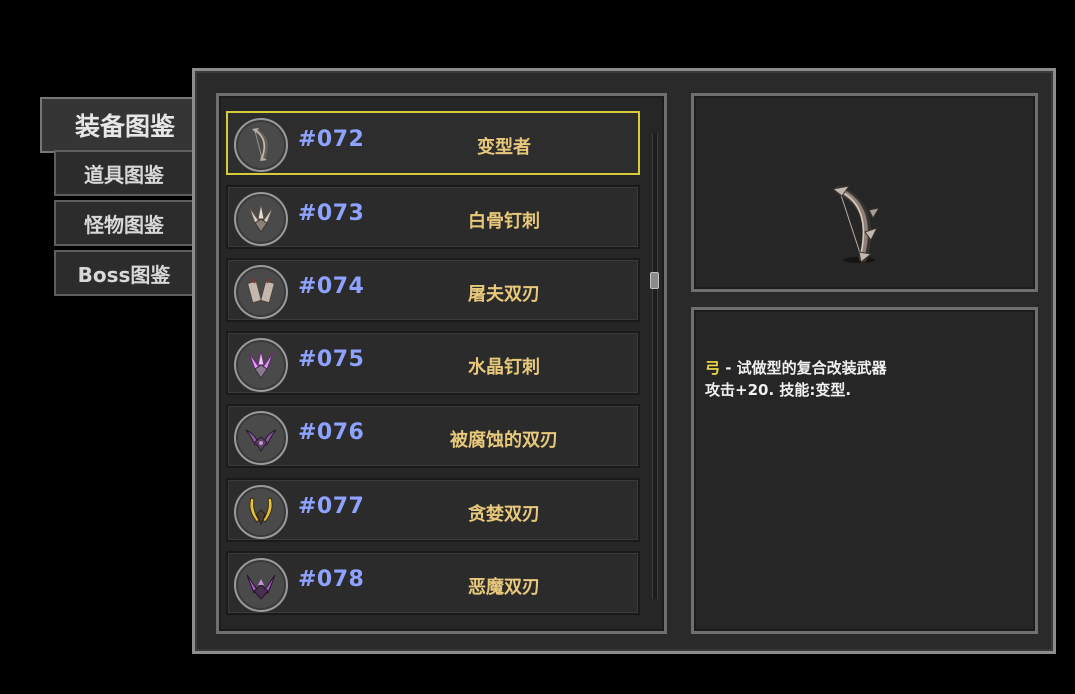 This screenshot has height=694, width=1075. What do you see at coordinates (504, 587) in the screenshot?
I see `item-name: 恶魔双刃` at bounding box center [504, 587].